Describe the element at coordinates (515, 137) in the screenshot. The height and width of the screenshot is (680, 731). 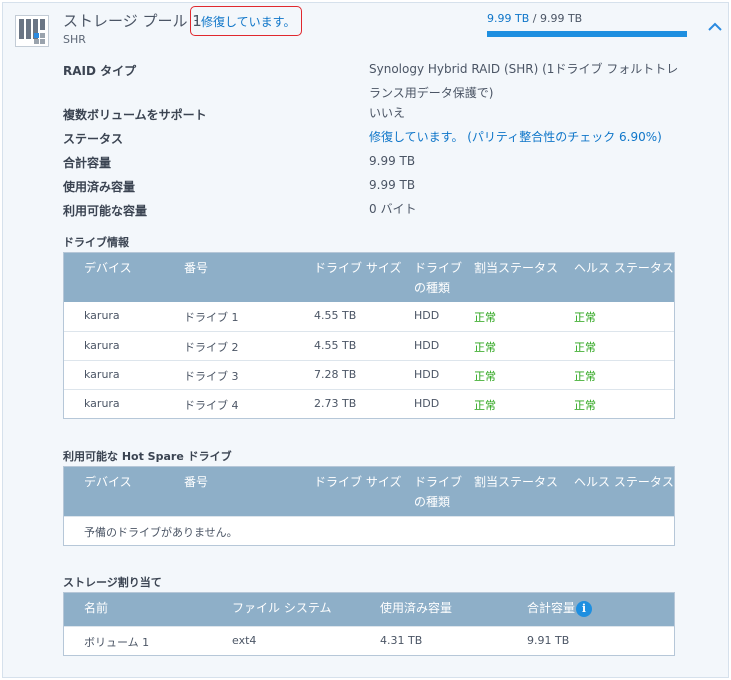
I see `status-value: 修復しています。 (パリティ整合性のチェック 6.90%)` at that location.